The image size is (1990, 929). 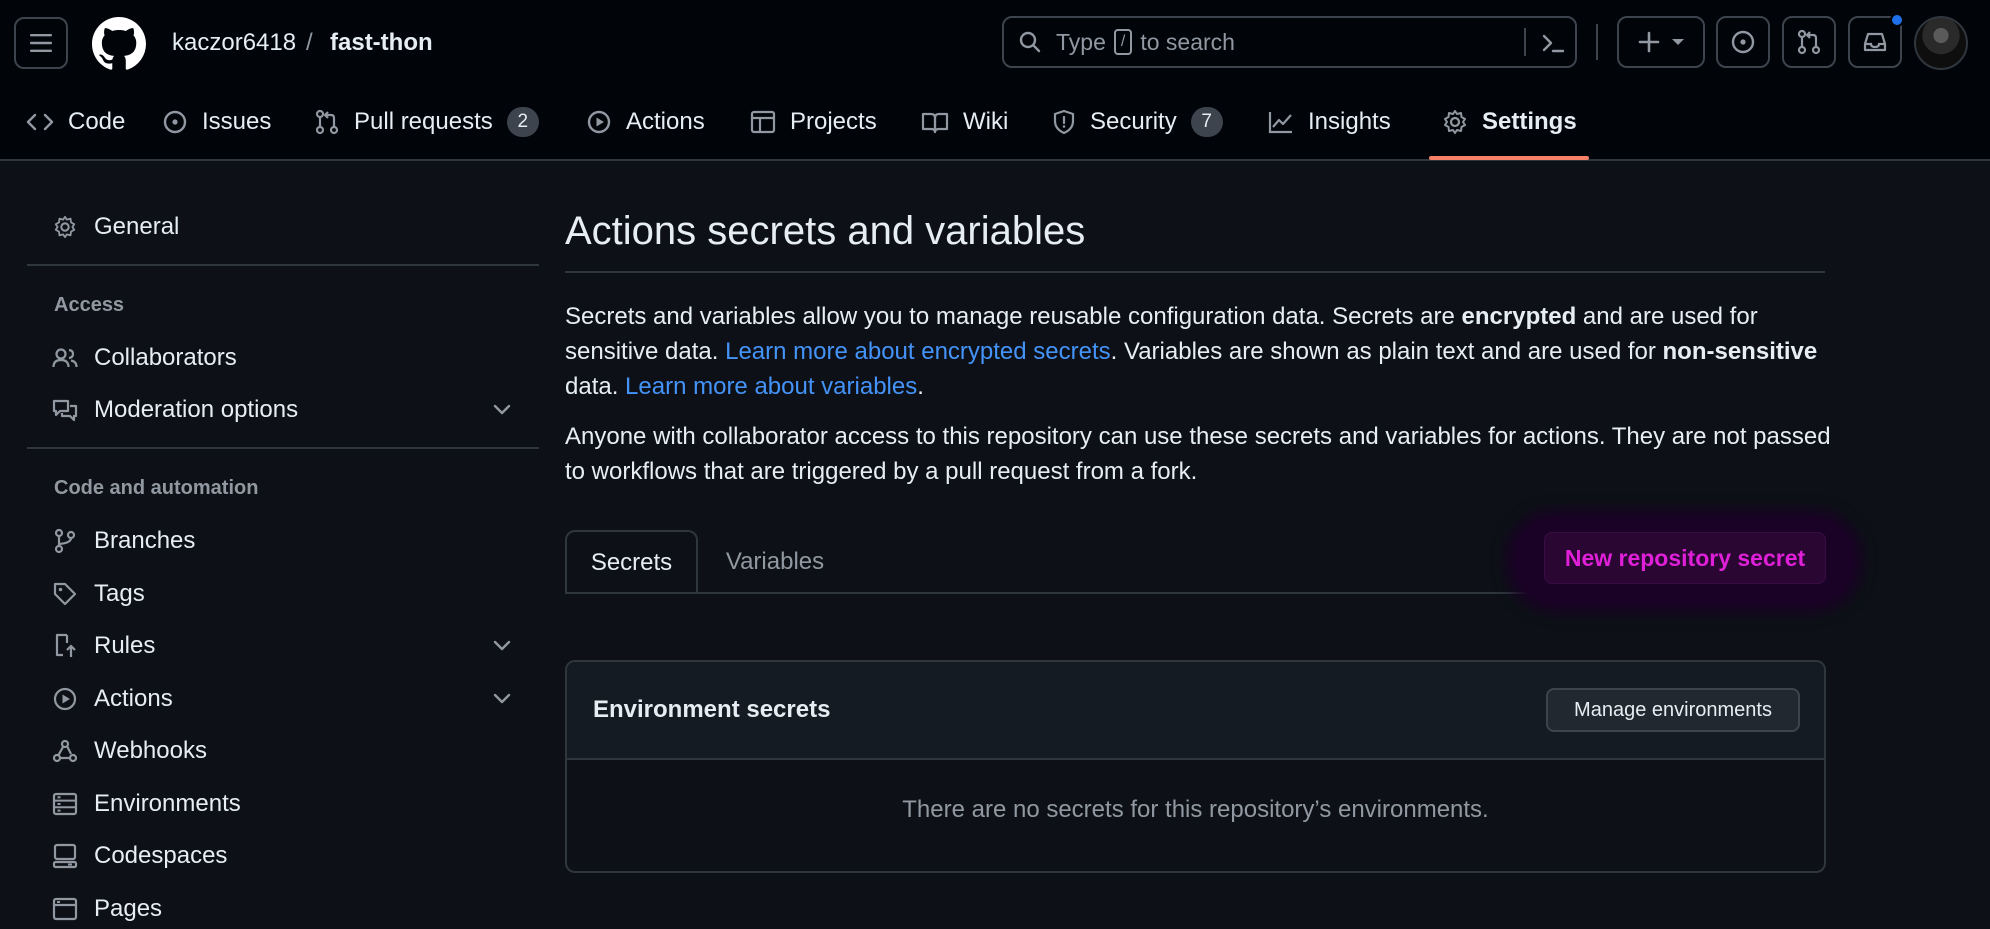 What do you see at coordinates (1673, 710) in the screenshot?
I see `manage-environments-button: Manage environments` at bounding box center [1673, 710].